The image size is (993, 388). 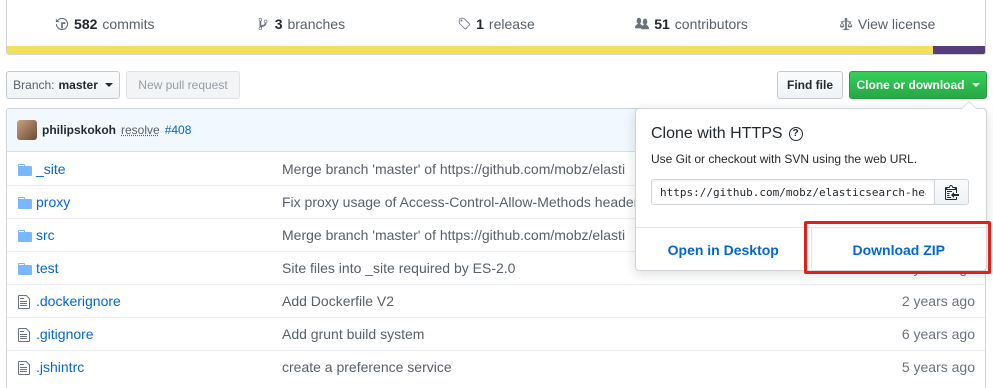 I want to click on clone-url-input, so click(x=793, y=192).